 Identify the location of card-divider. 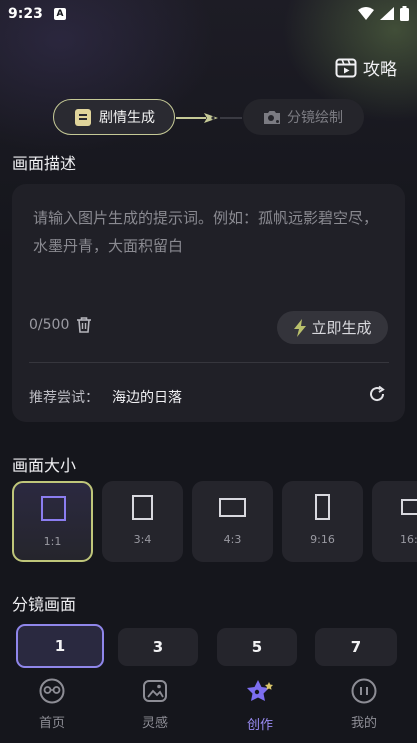
(209, 362).